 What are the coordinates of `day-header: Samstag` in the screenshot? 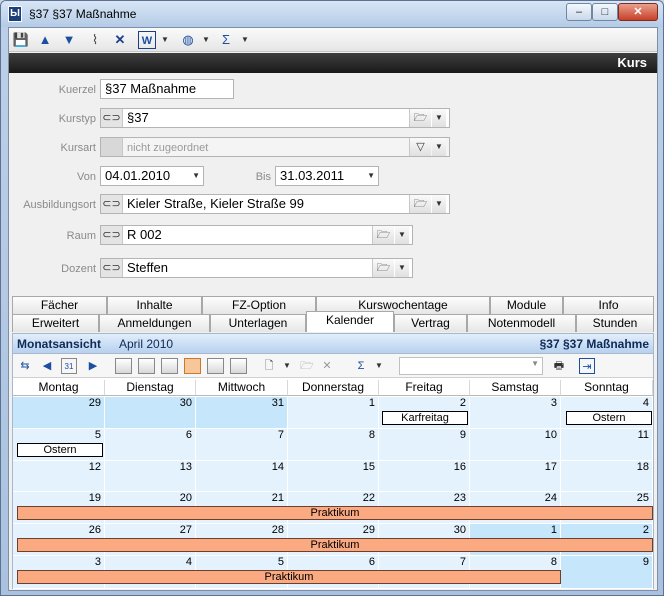 It's located at (515, 388).